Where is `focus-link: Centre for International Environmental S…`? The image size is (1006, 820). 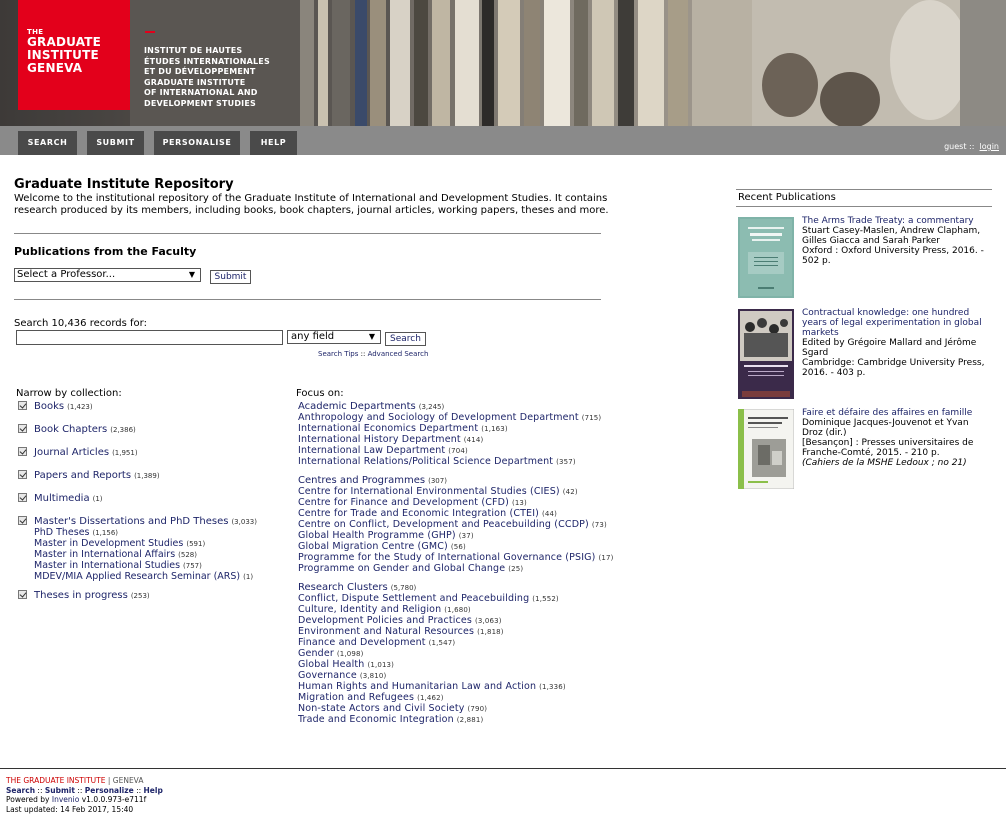
focus-link: Centre for International Environmental S… is located at coordinates (429, 491).